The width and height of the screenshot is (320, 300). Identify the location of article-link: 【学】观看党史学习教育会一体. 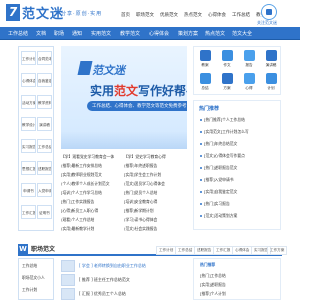
(87, 157).